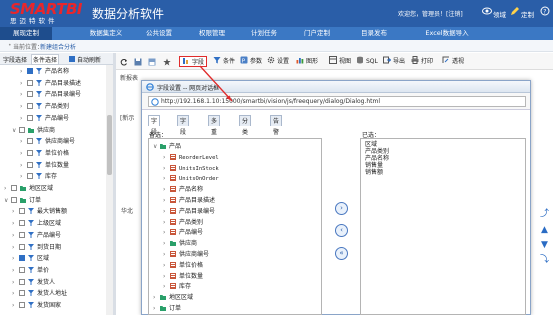  What do you see at coordinates (183, 136) in the screenshot?
I see `dialog-tab-1: 字段设置` at bounding box center [183, 136].